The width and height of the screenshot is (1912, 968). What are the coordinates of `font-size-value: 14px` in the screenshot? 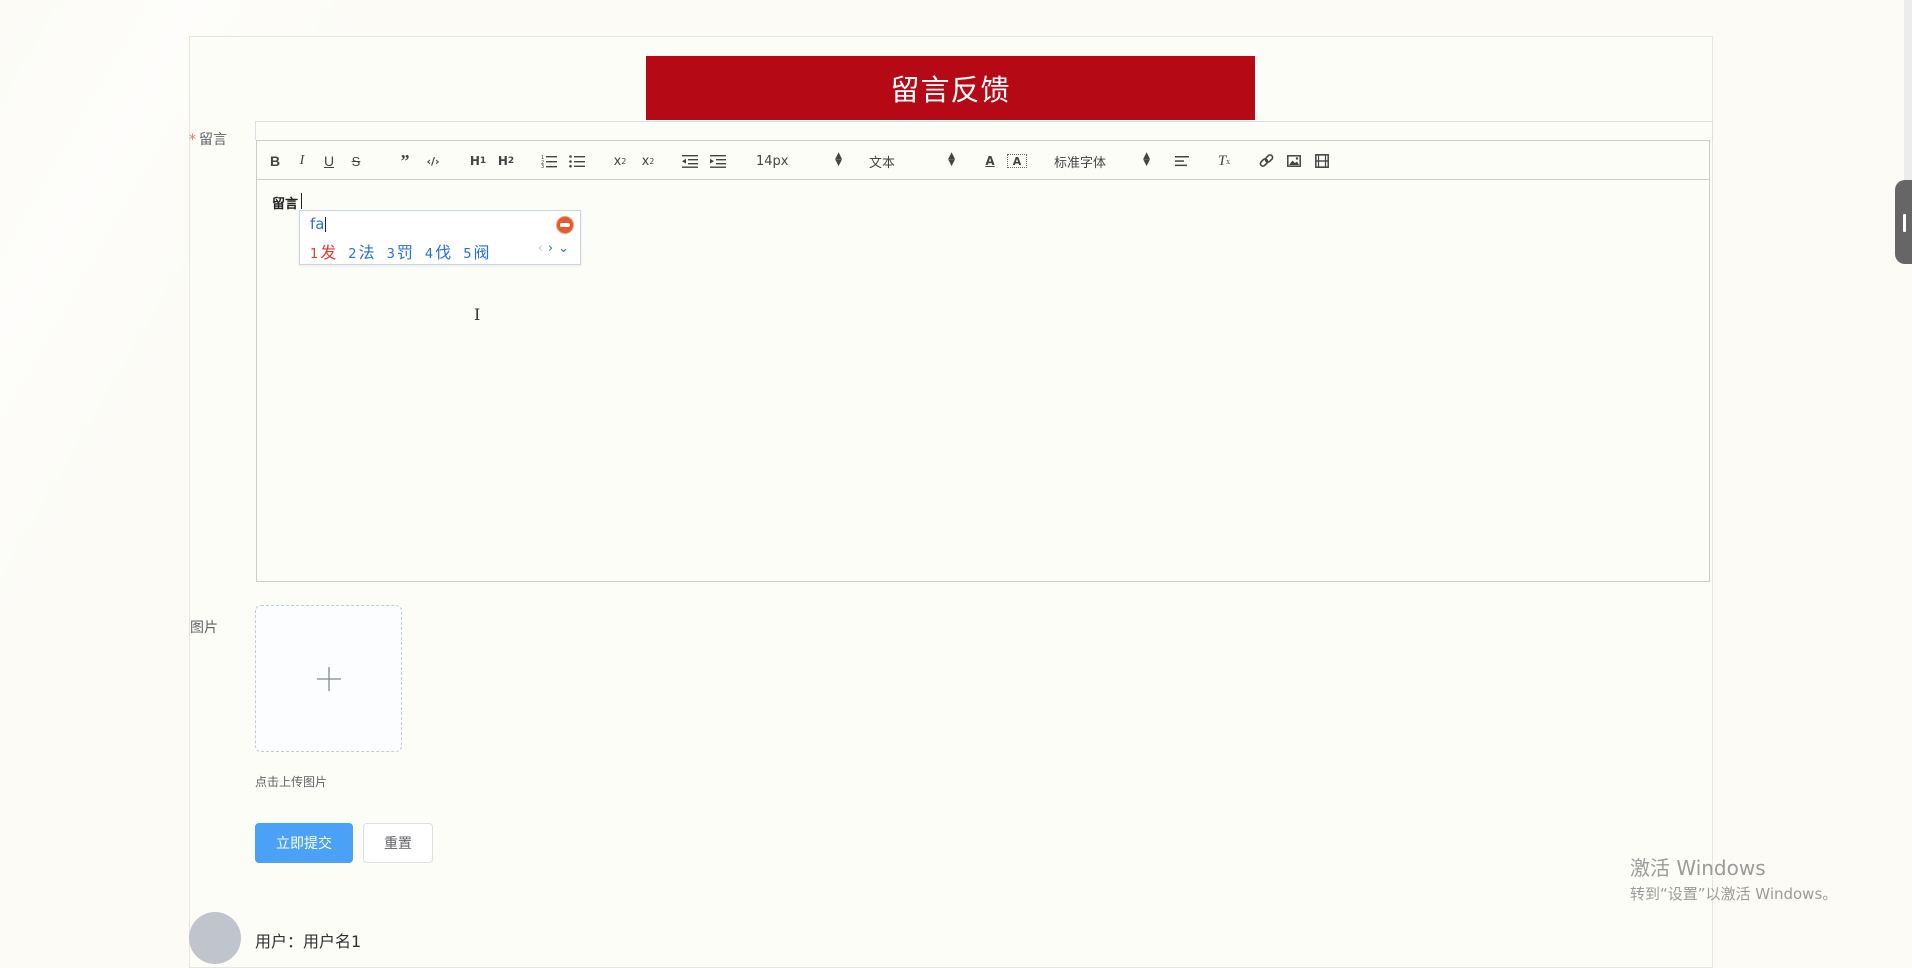 It's located at (772, 161).